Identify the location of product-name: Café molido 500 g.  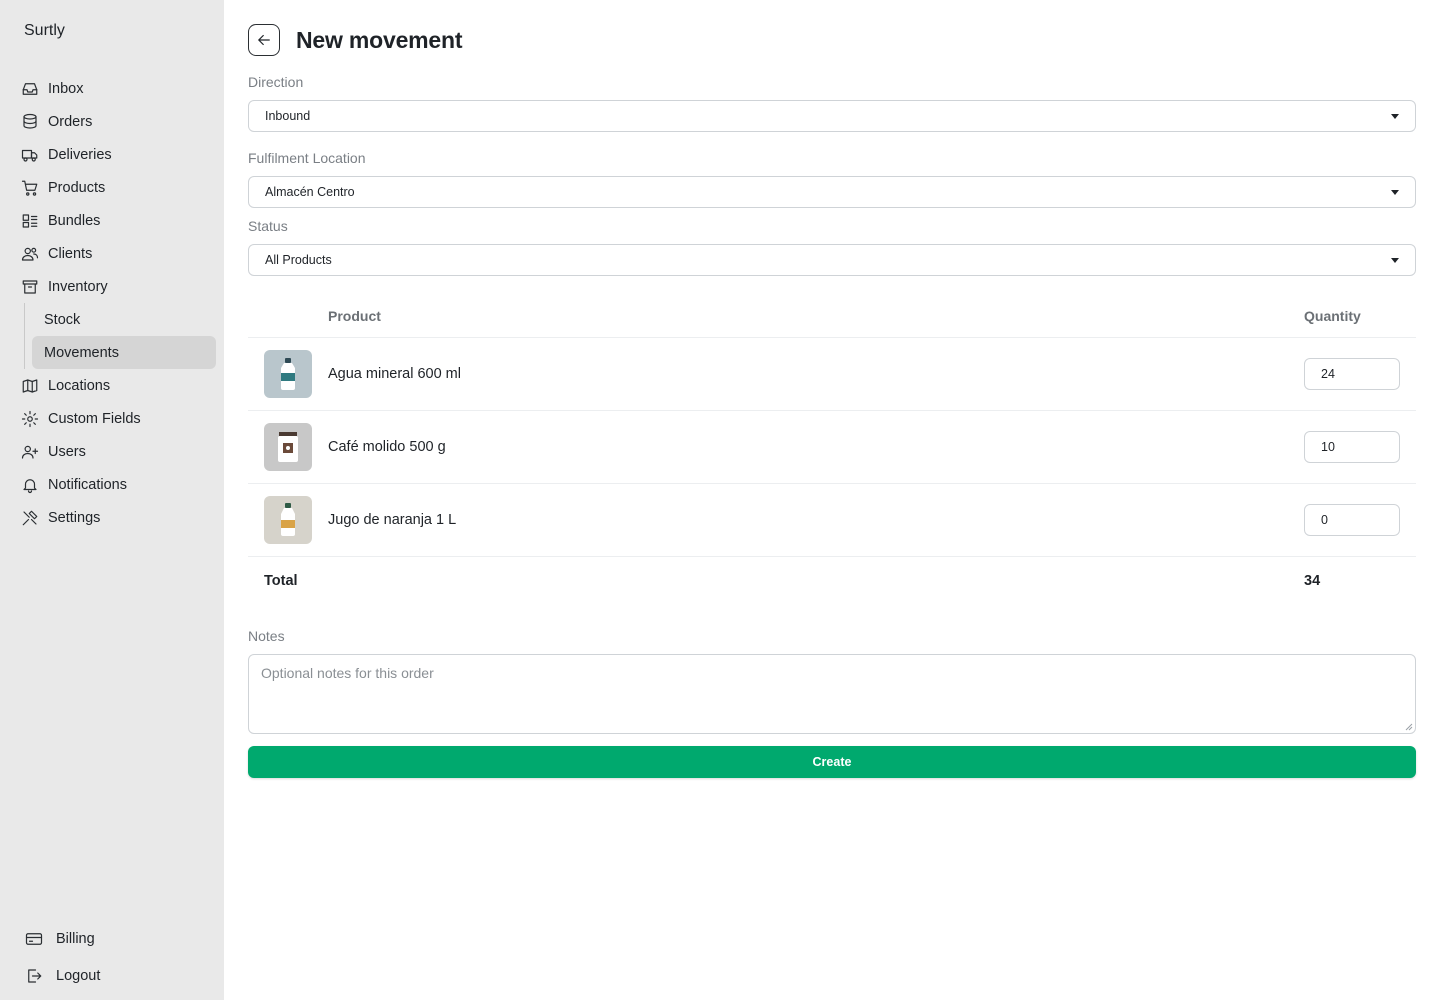
(387, 447).